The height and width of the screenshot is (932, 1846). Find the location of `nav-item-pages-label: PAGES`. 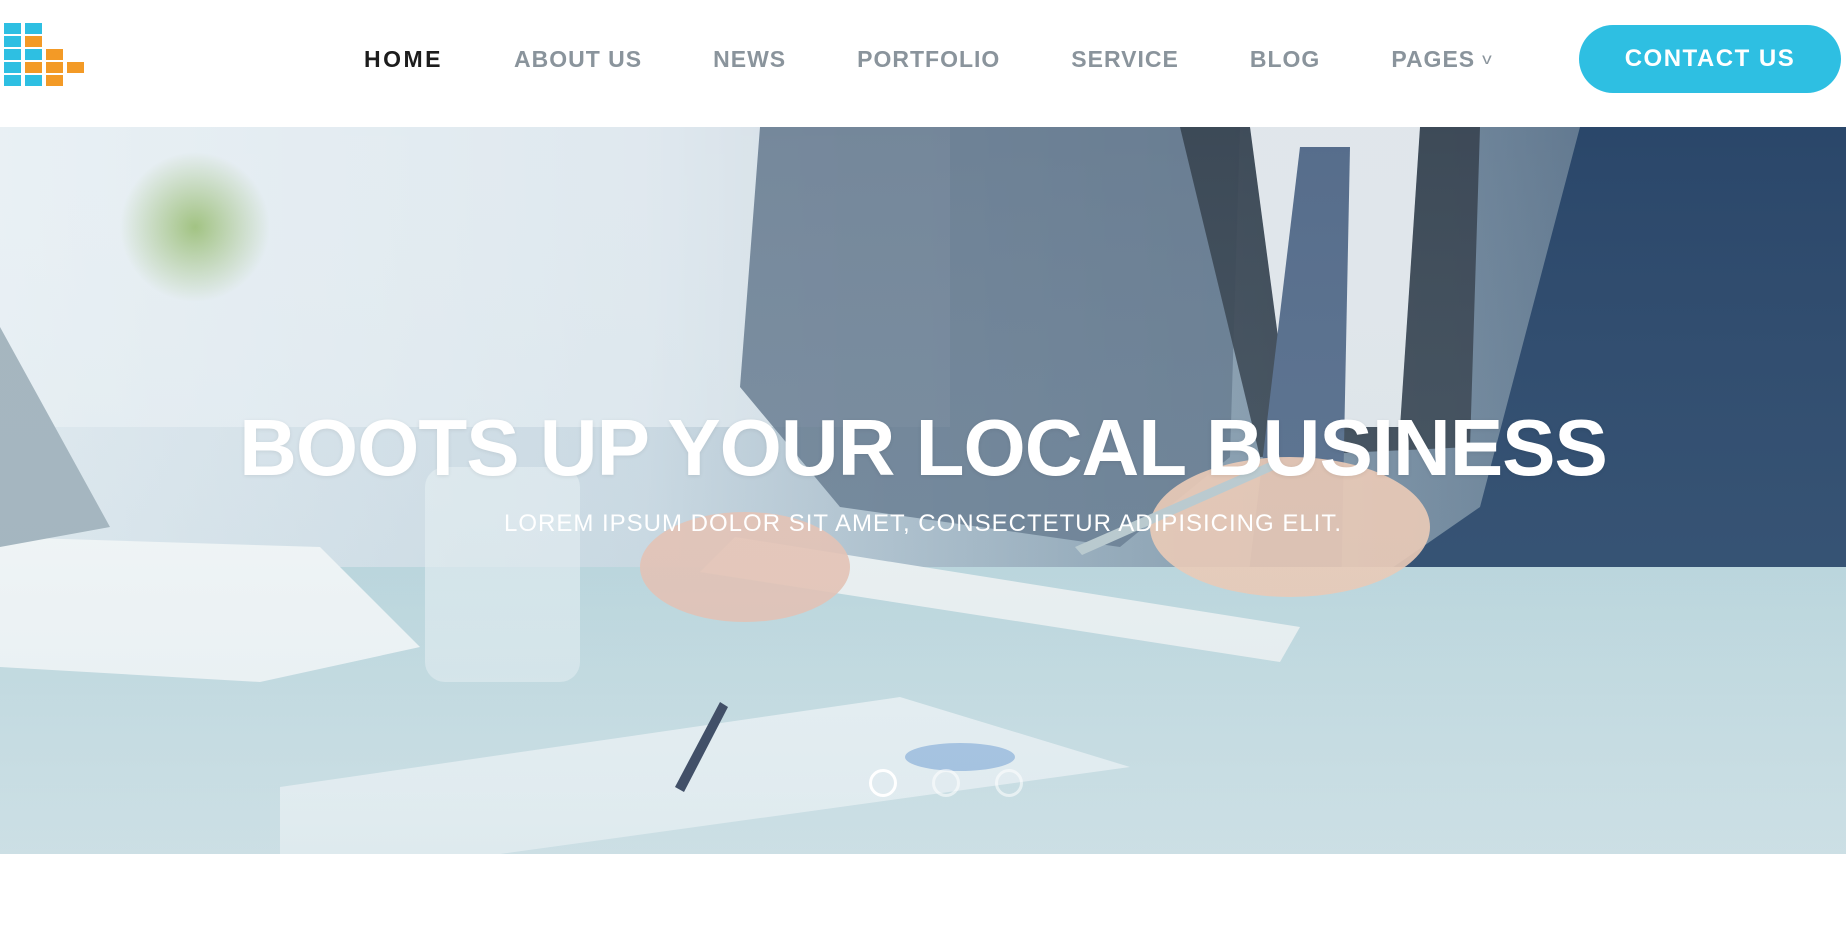

nav-item-pages-label: PAGES is located at coordinates (1433, 58).